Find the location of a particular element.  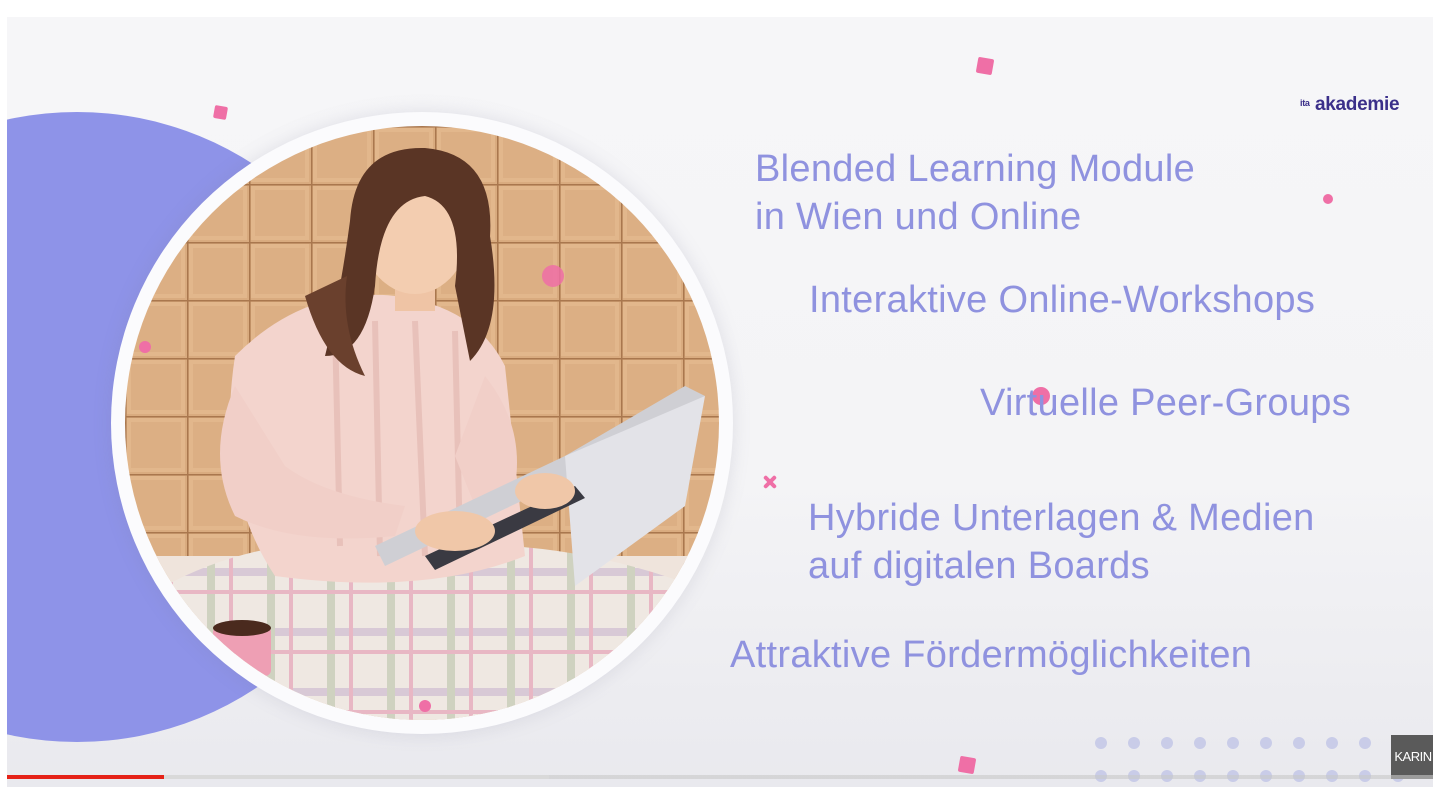

headline-line: Interaktive Online-Workshops is located at coordinates (1062, 300).